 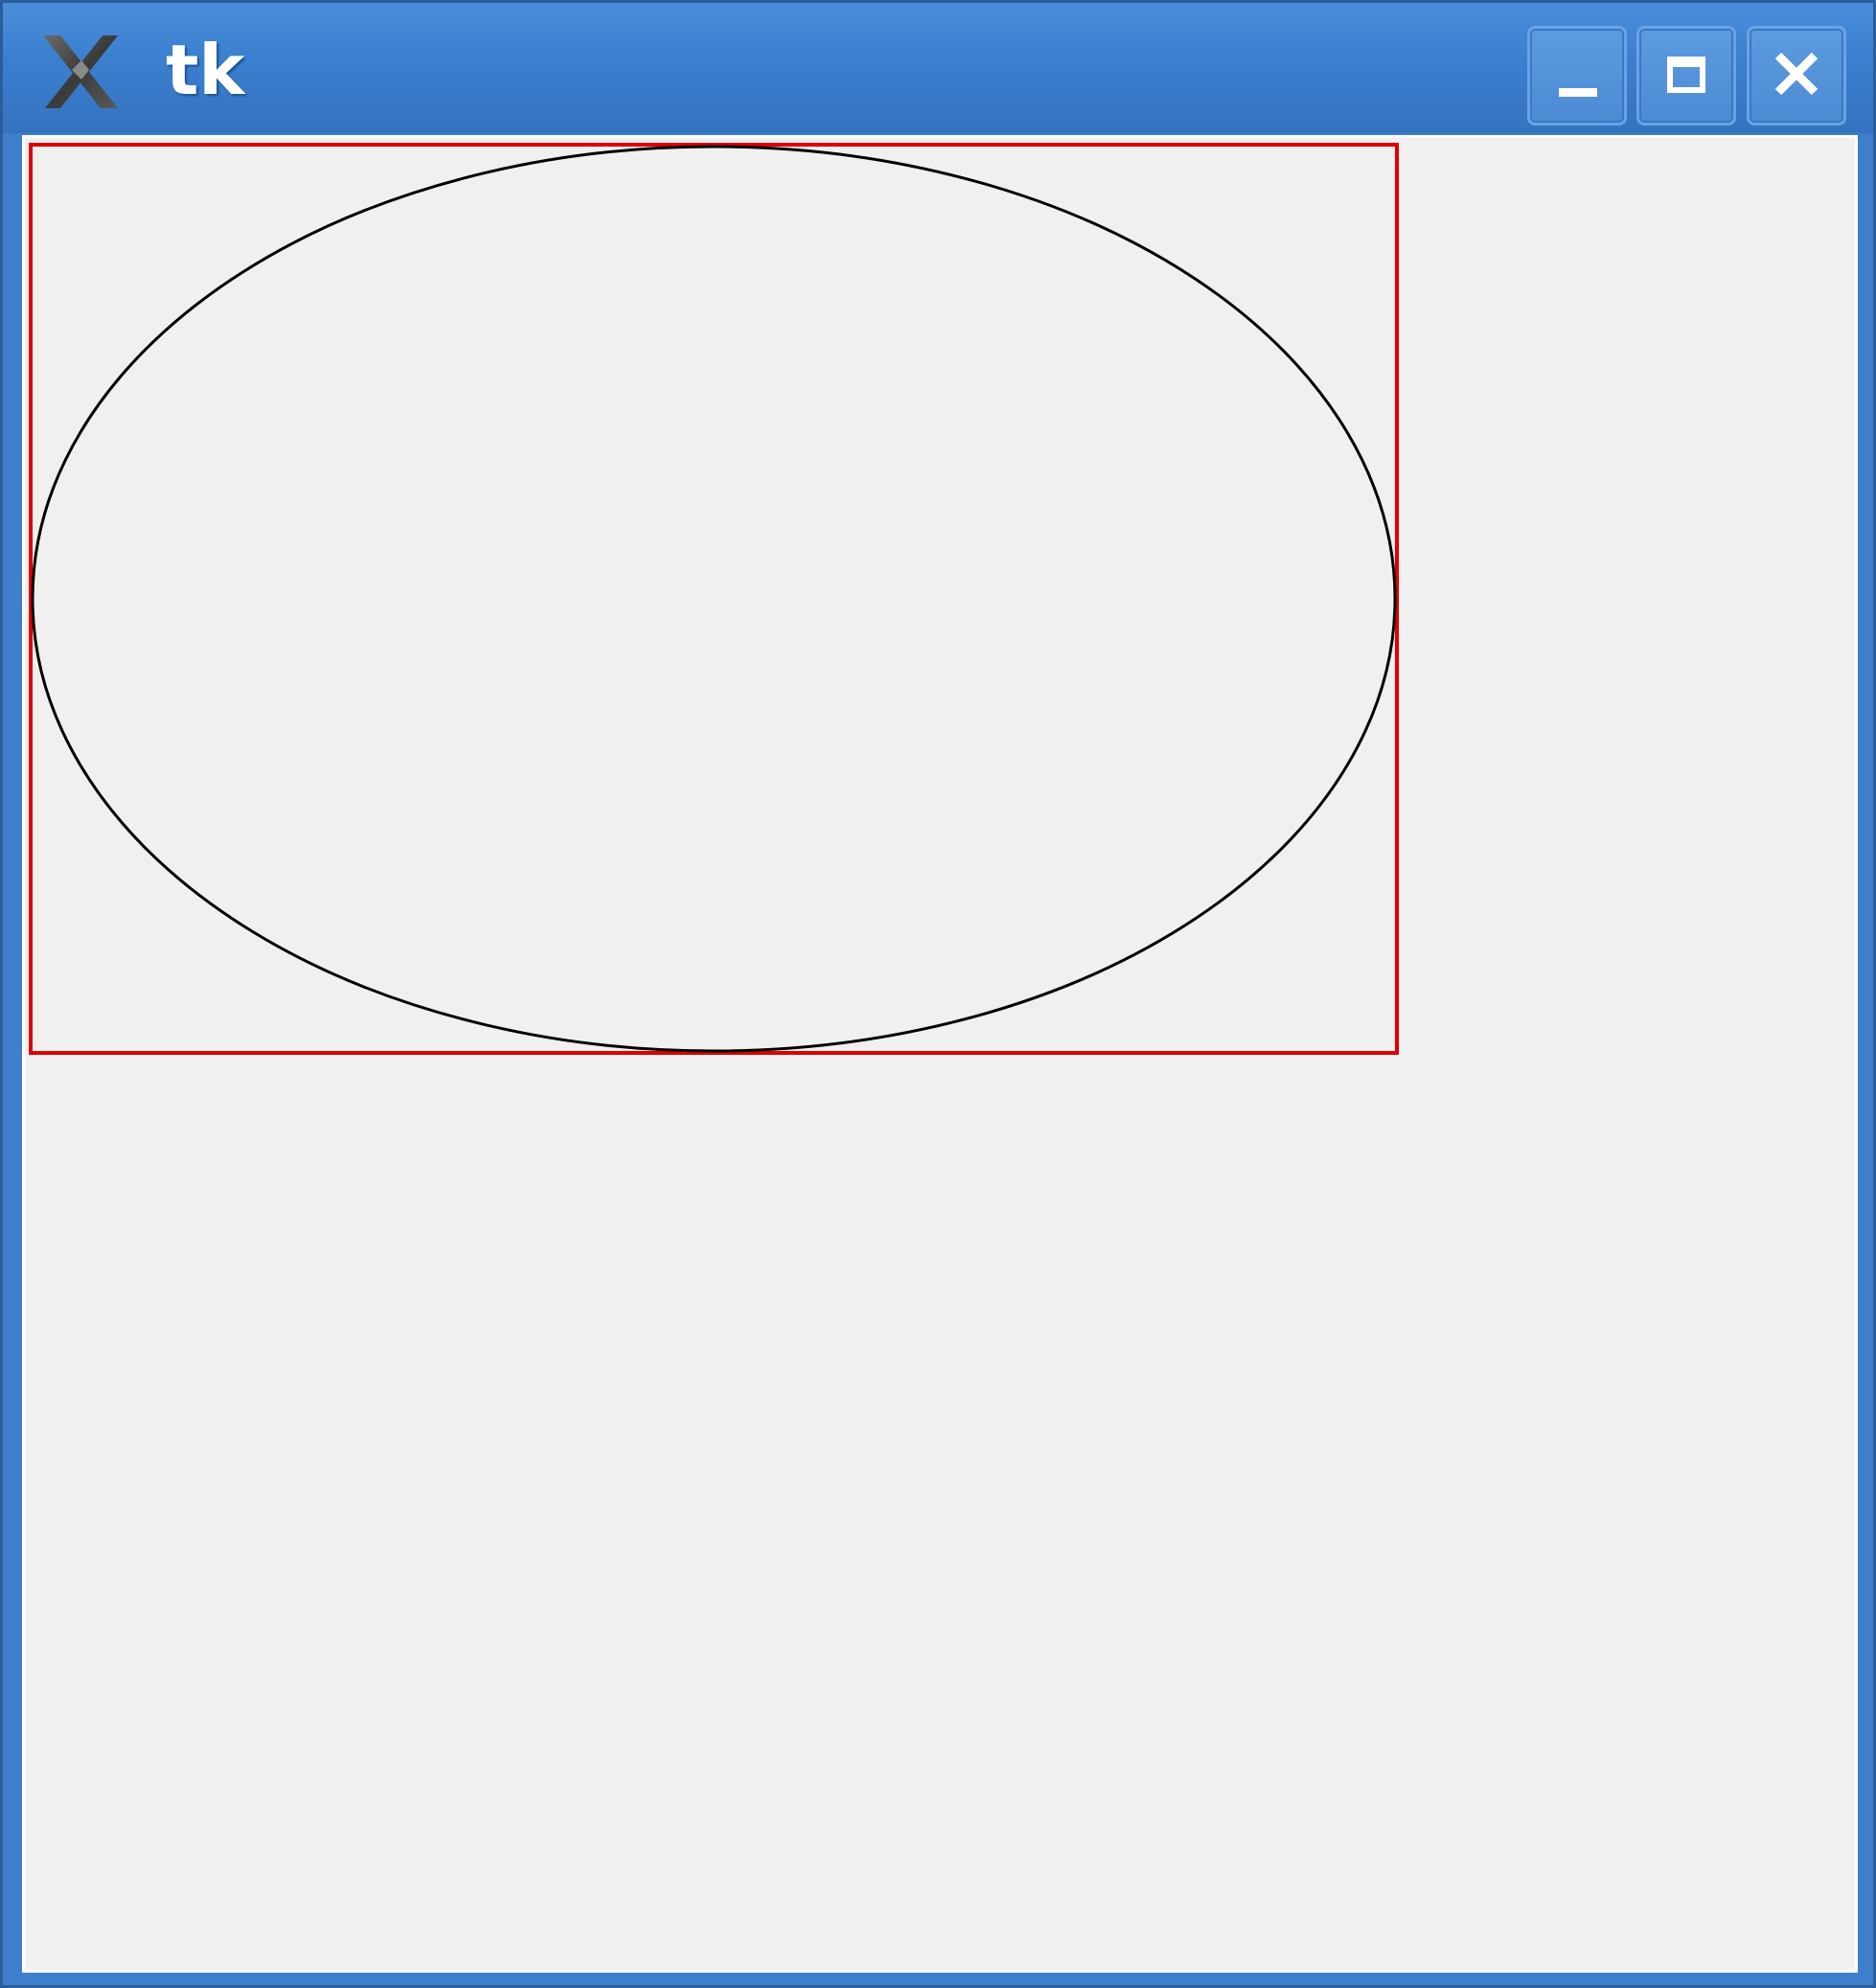 I want to click on x-logo-icon, so click(x=80, y=72).